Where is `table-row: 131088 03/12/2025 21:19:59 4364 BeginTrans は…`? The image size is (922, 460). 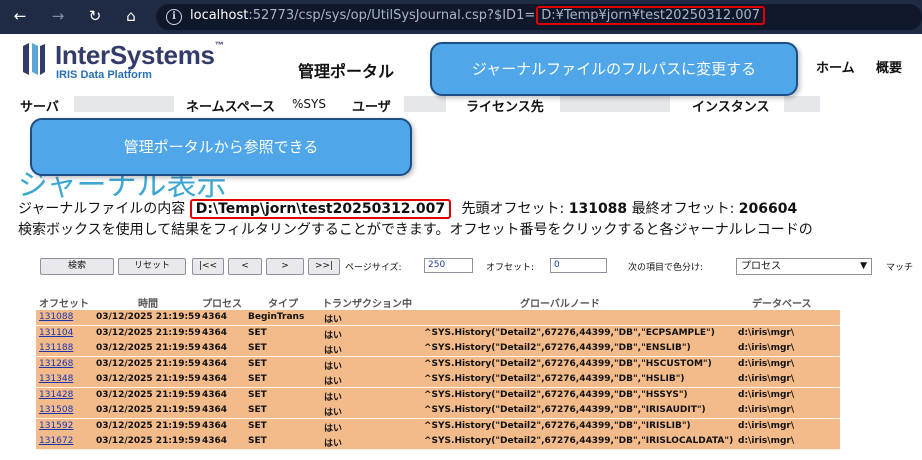 table-row: 131088 03/12/2025 21:19:59 4364 BeginTrans は… is located at coordinates (438, 318).